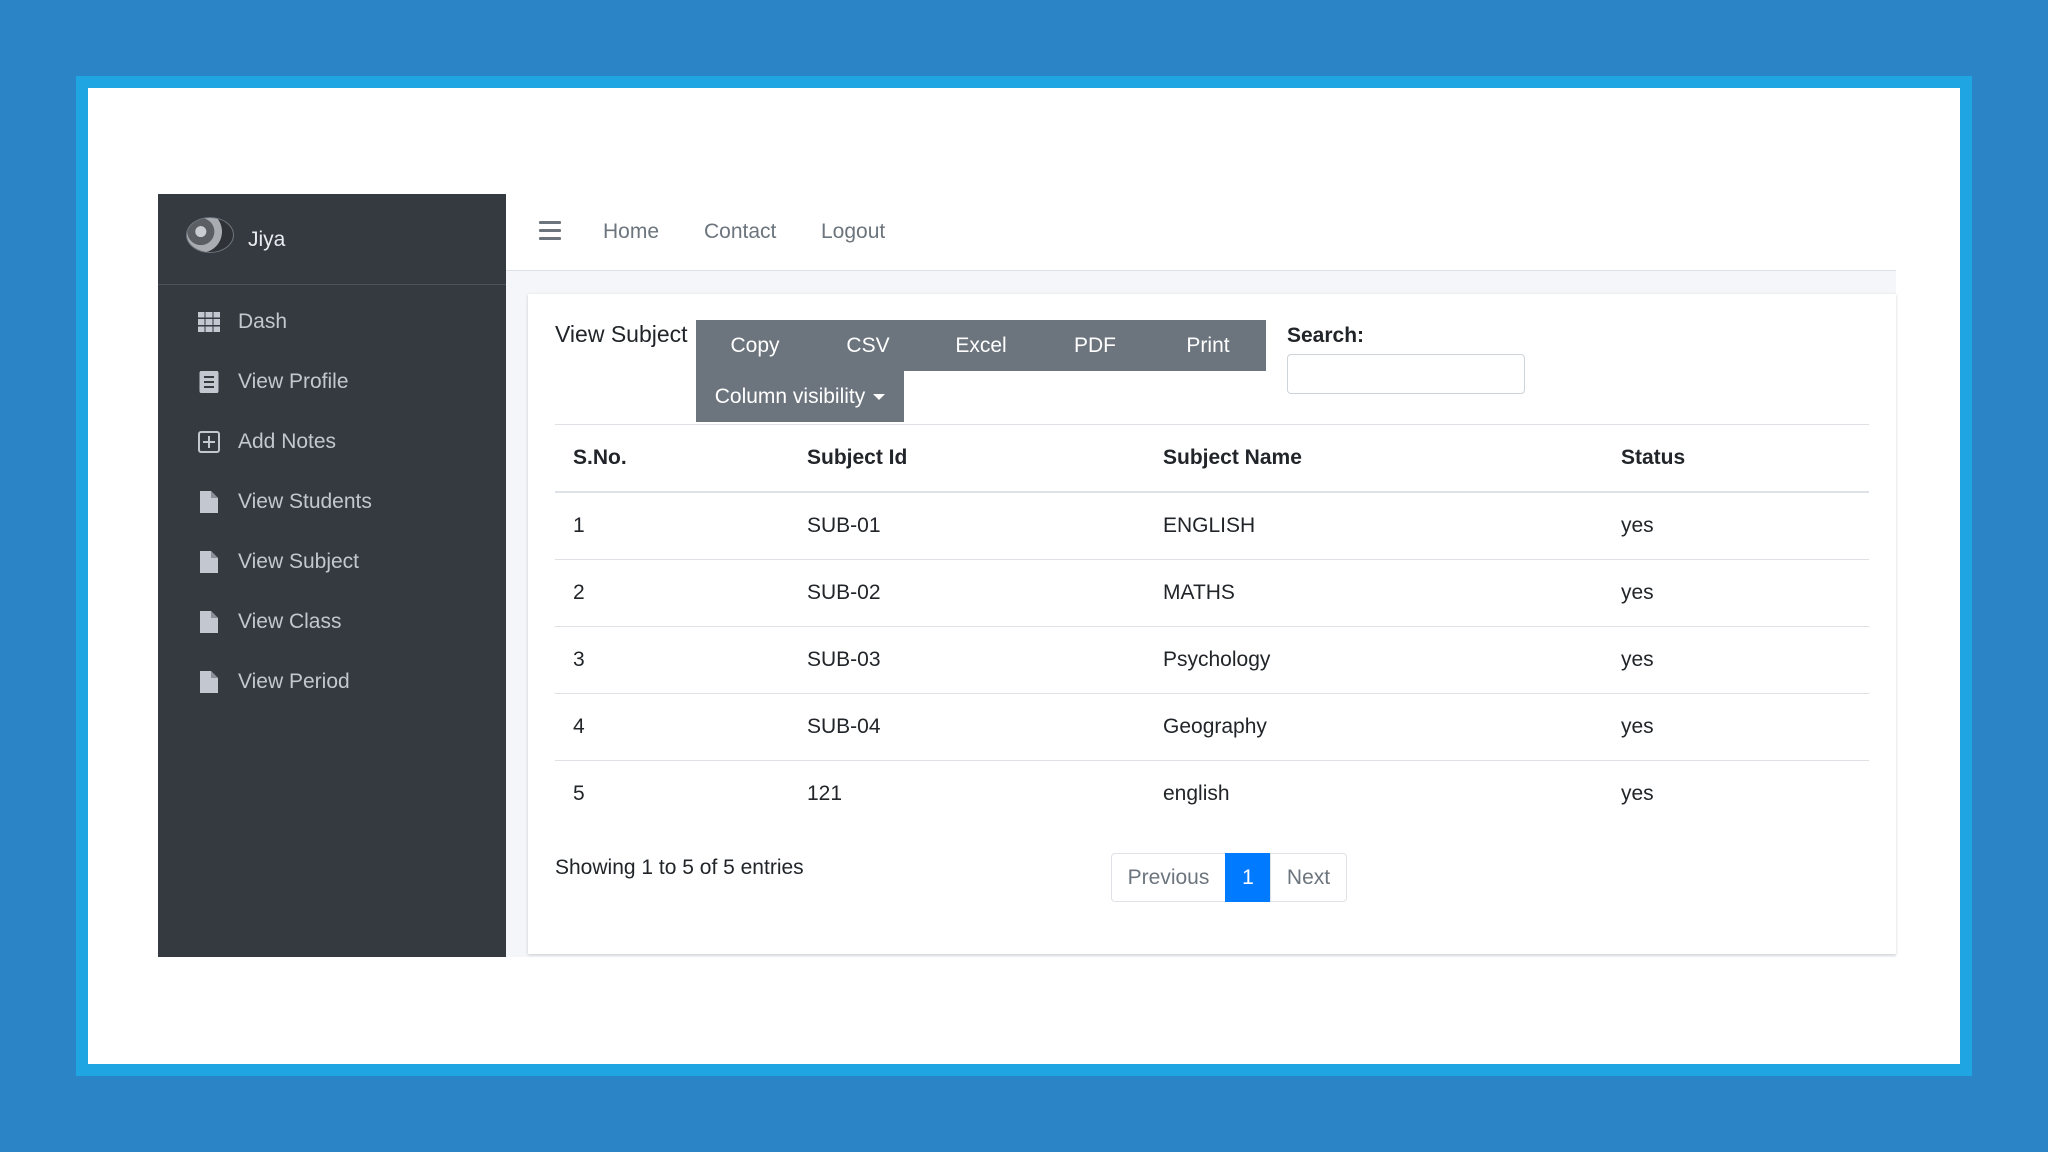  Describe the element at coordinates (209, 382) in the screenshot. I see `address-book-icon` at that location.